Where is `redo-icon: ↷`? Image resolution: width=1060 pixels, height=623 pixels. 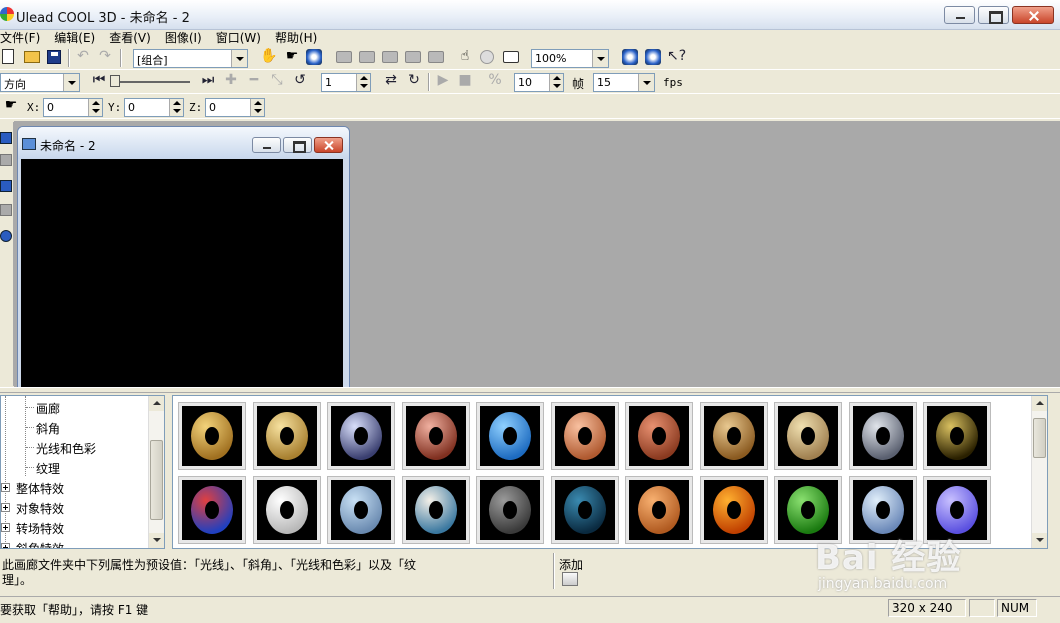
redo-icon: ↷ is located at coordinates (105, 56).